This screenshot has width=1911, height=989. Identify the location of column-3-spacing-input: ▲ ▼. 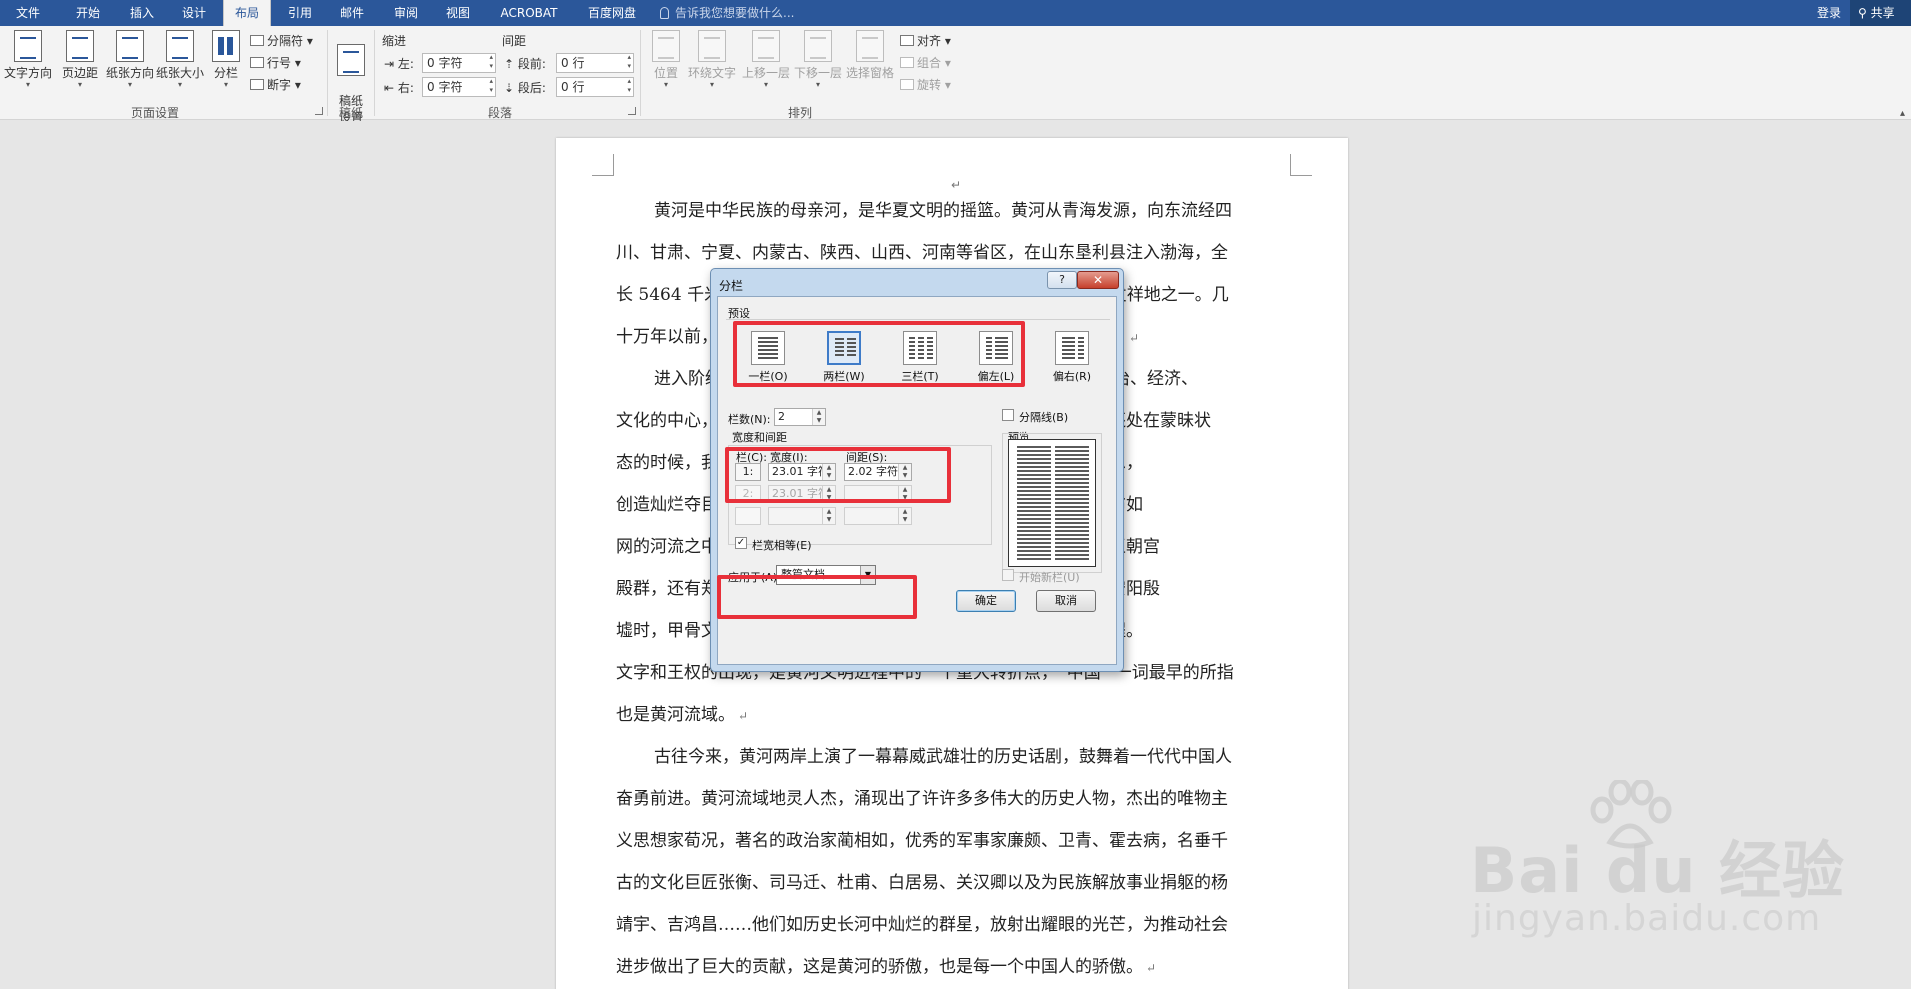
(878, 516).